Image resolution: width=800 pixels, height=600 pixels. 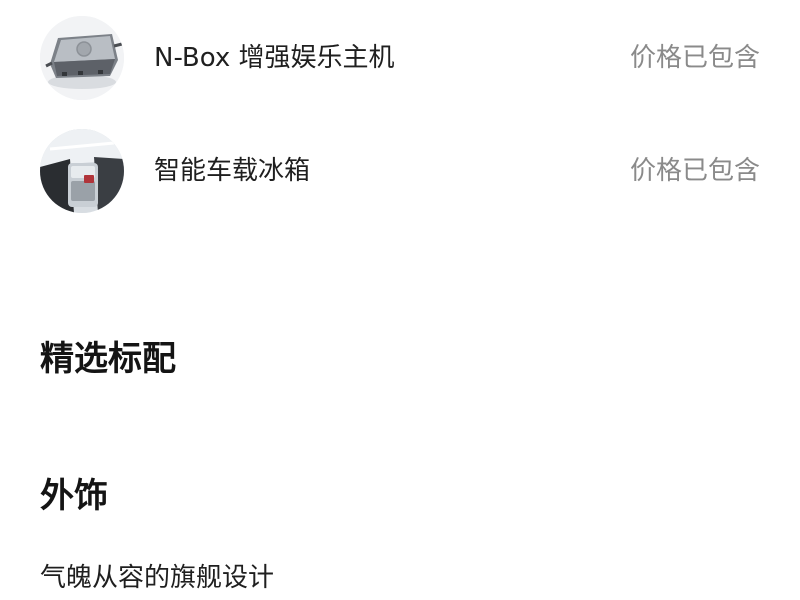 I want to click on n-box-thumbnail, so click(x=82, y=58).